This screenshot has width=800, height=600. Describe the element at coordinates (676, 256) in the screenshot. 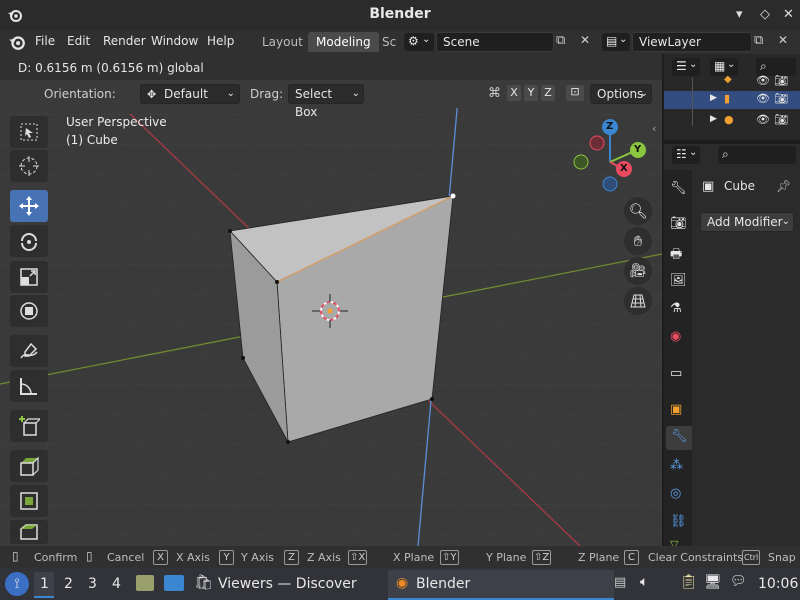

I see `output-tab-icon: 🖶︎` at that location.